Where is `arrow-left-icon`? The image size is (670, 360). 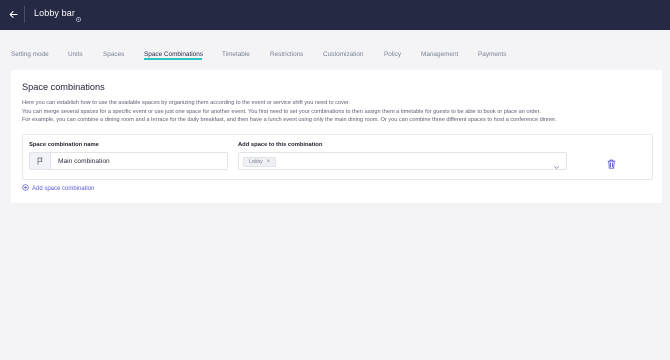 arrow-left-icon is located at coordinates (13, 14).